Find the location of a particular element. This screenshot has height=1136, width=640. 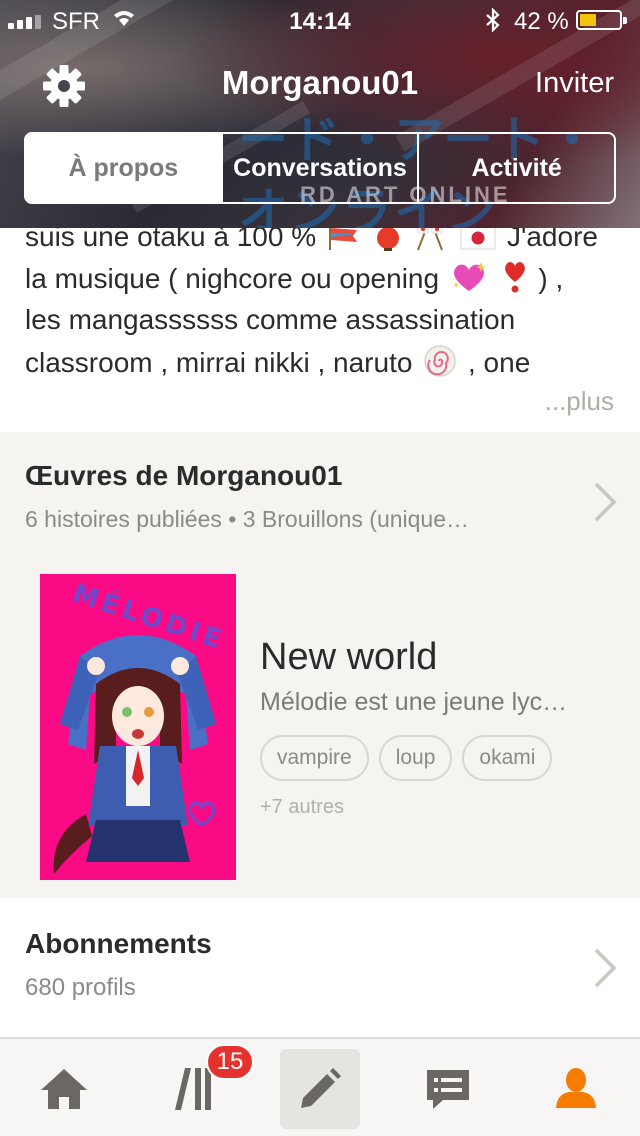

write-pencil-icon is located at coordinates (321, 1088).